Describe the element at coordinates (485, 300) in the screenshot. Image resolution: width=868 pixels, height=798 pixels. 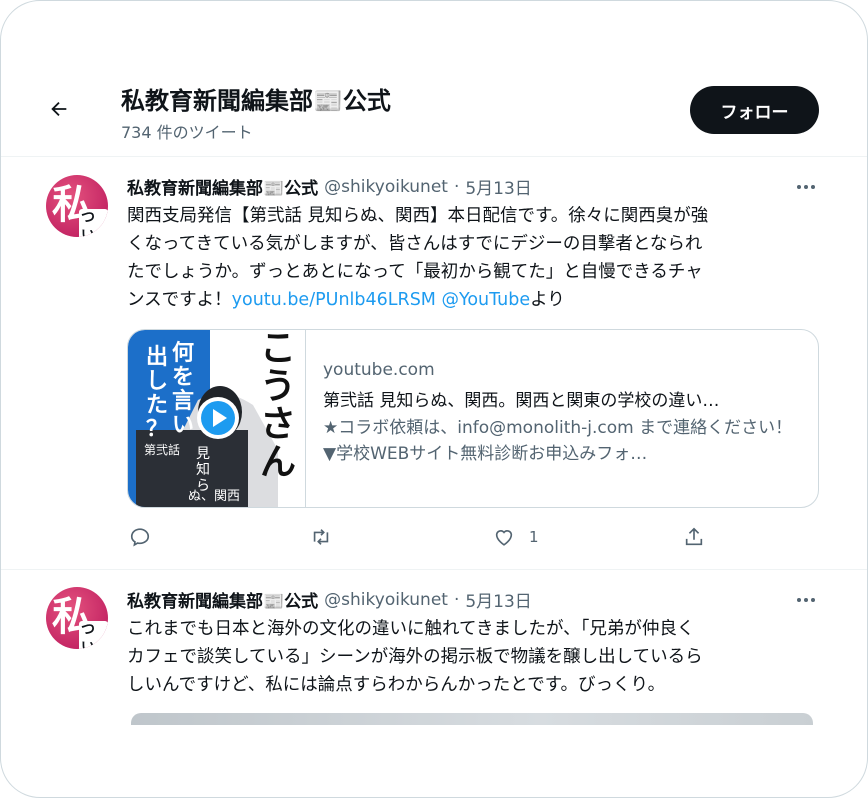
I see `mention-link: @YouTube` at that location.